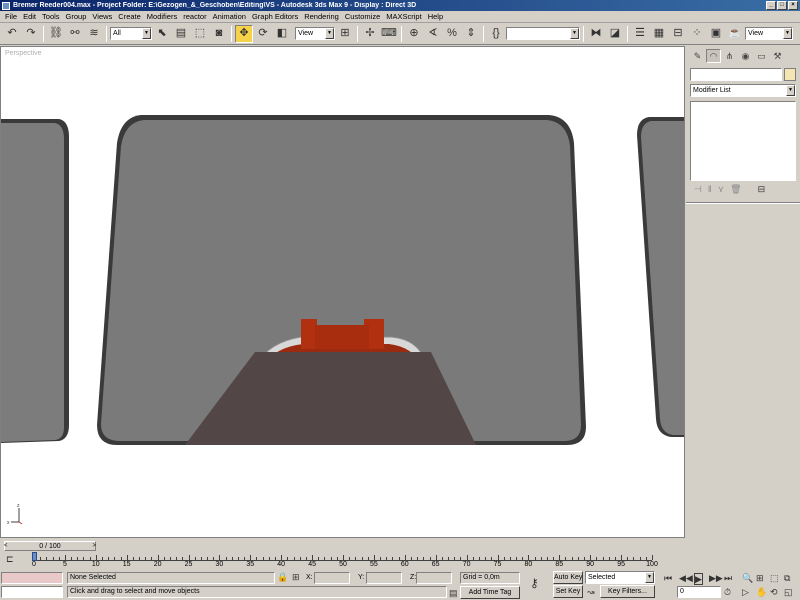 The height and width of the screenshot is (600, 800). Describe the element at coordinates (452, 34) in the screenshot. I see `percent-snap-toggle: %` at that location.